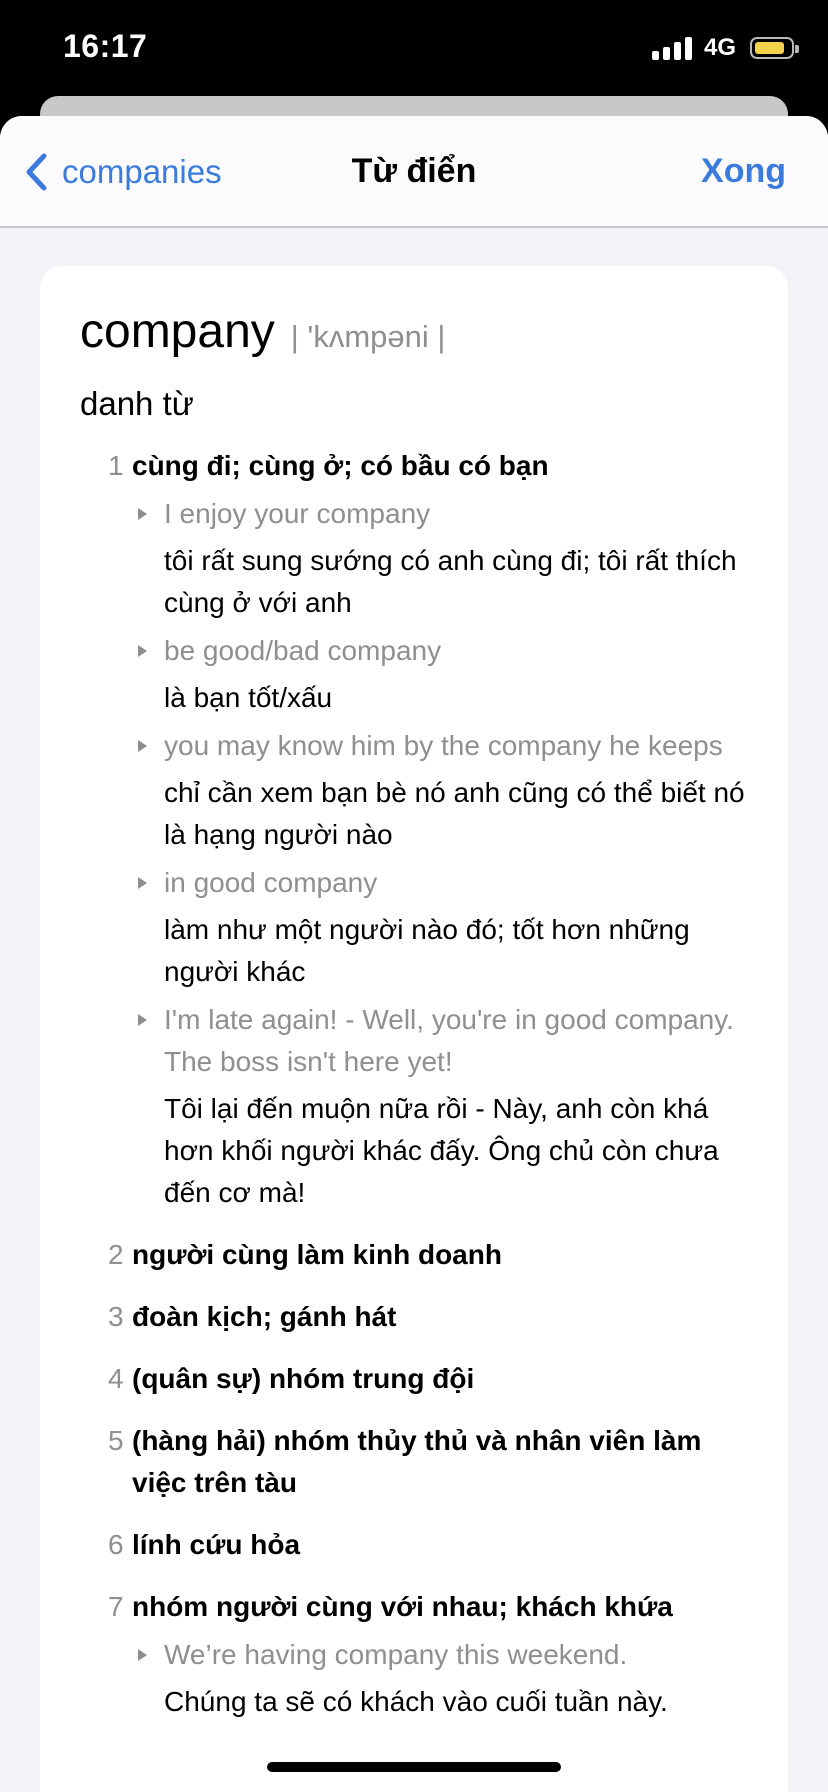 The height and width of the screenshot is (1792, 828). I want to click on sense-definition: cùng đi; cùng ở; có bầu có bạn, so click(340, 465).